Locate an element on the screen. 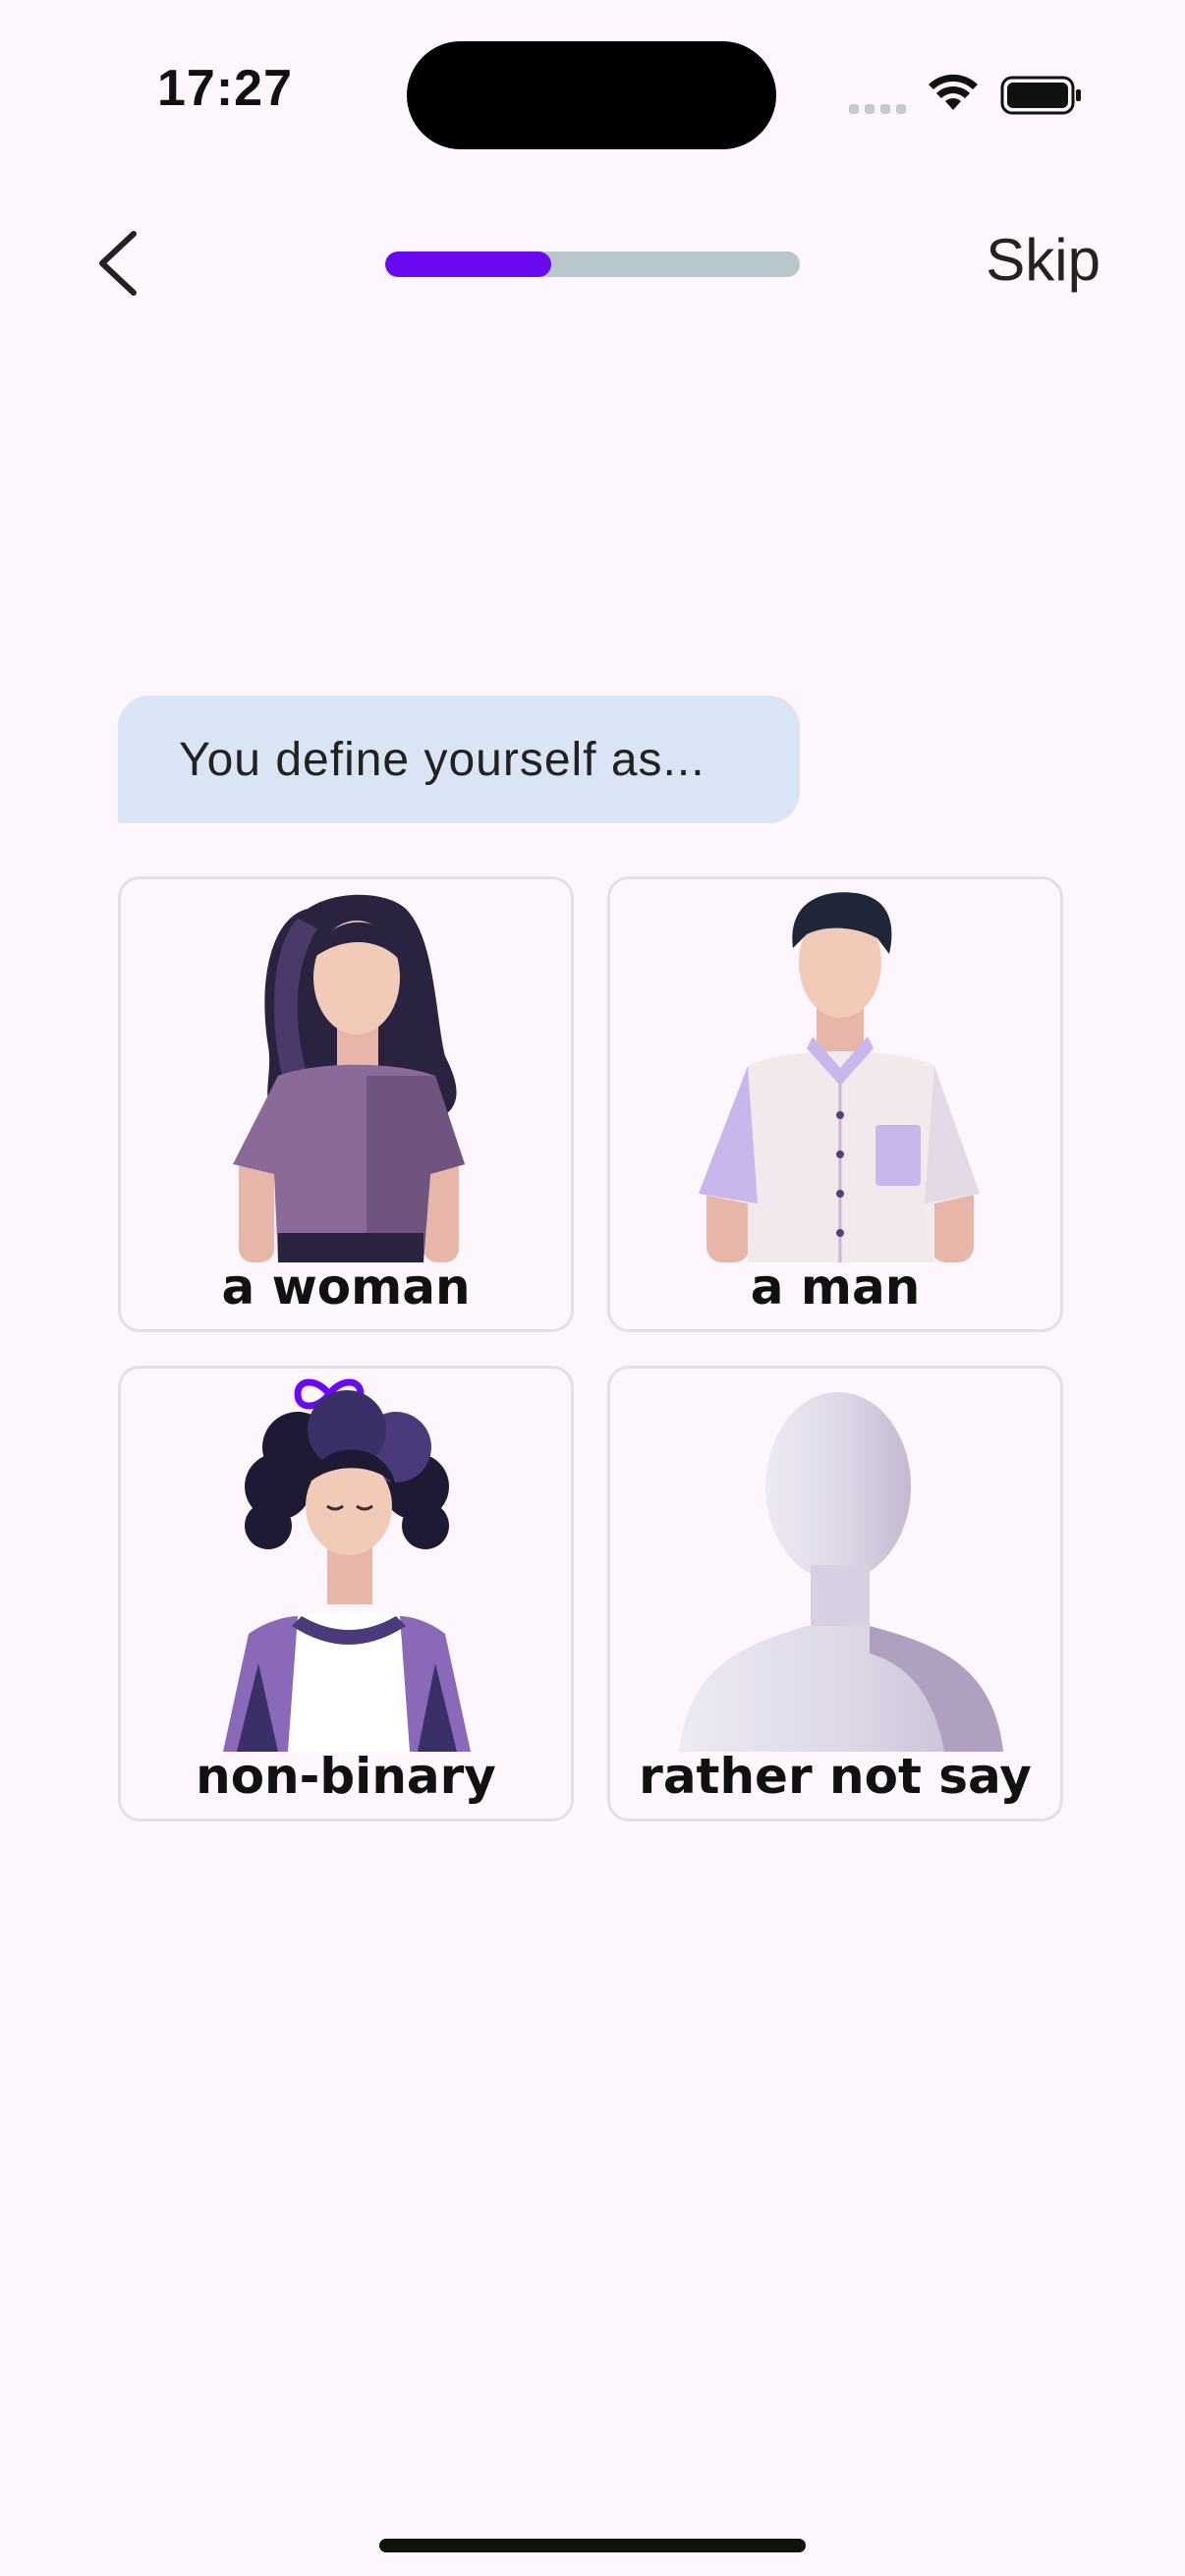  chevron-left-icon is located at coordinates (118, 263).